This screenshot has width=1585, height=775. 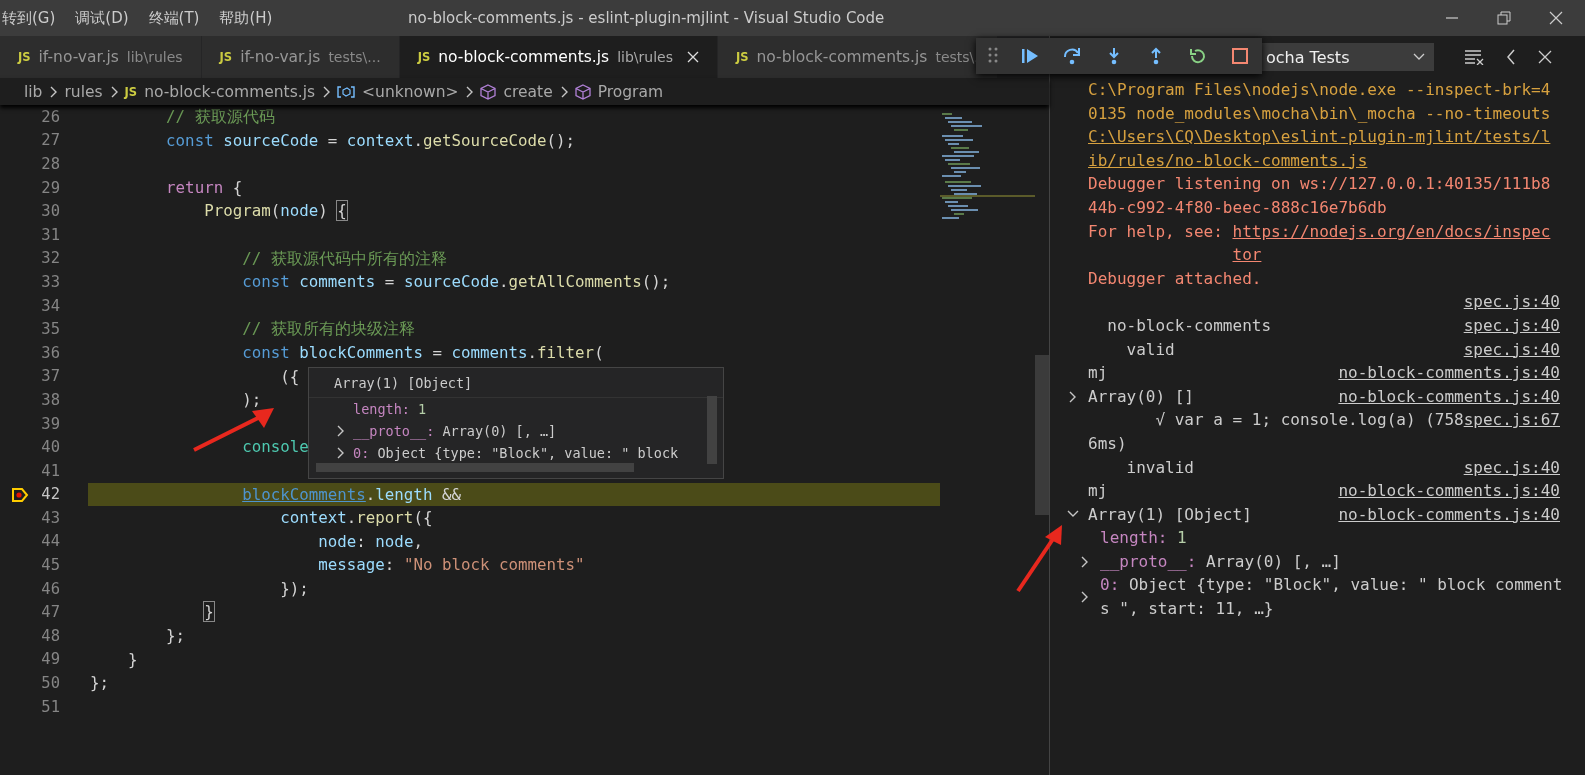 What do you see at coordinates (50, 352) in the screenshot?
I see `line-number: 36` at bounding box center [50, 352].